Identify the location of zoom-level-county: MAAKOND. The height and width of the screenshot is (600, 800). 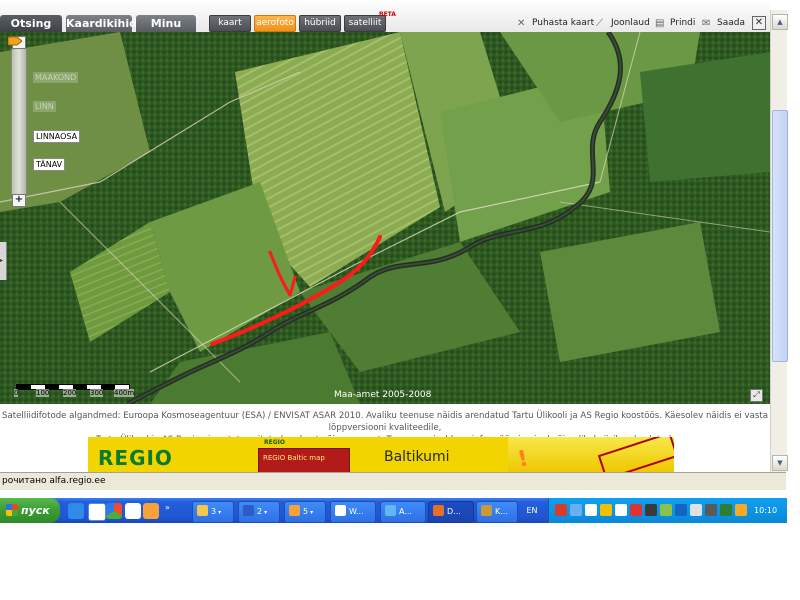
(56, 77).